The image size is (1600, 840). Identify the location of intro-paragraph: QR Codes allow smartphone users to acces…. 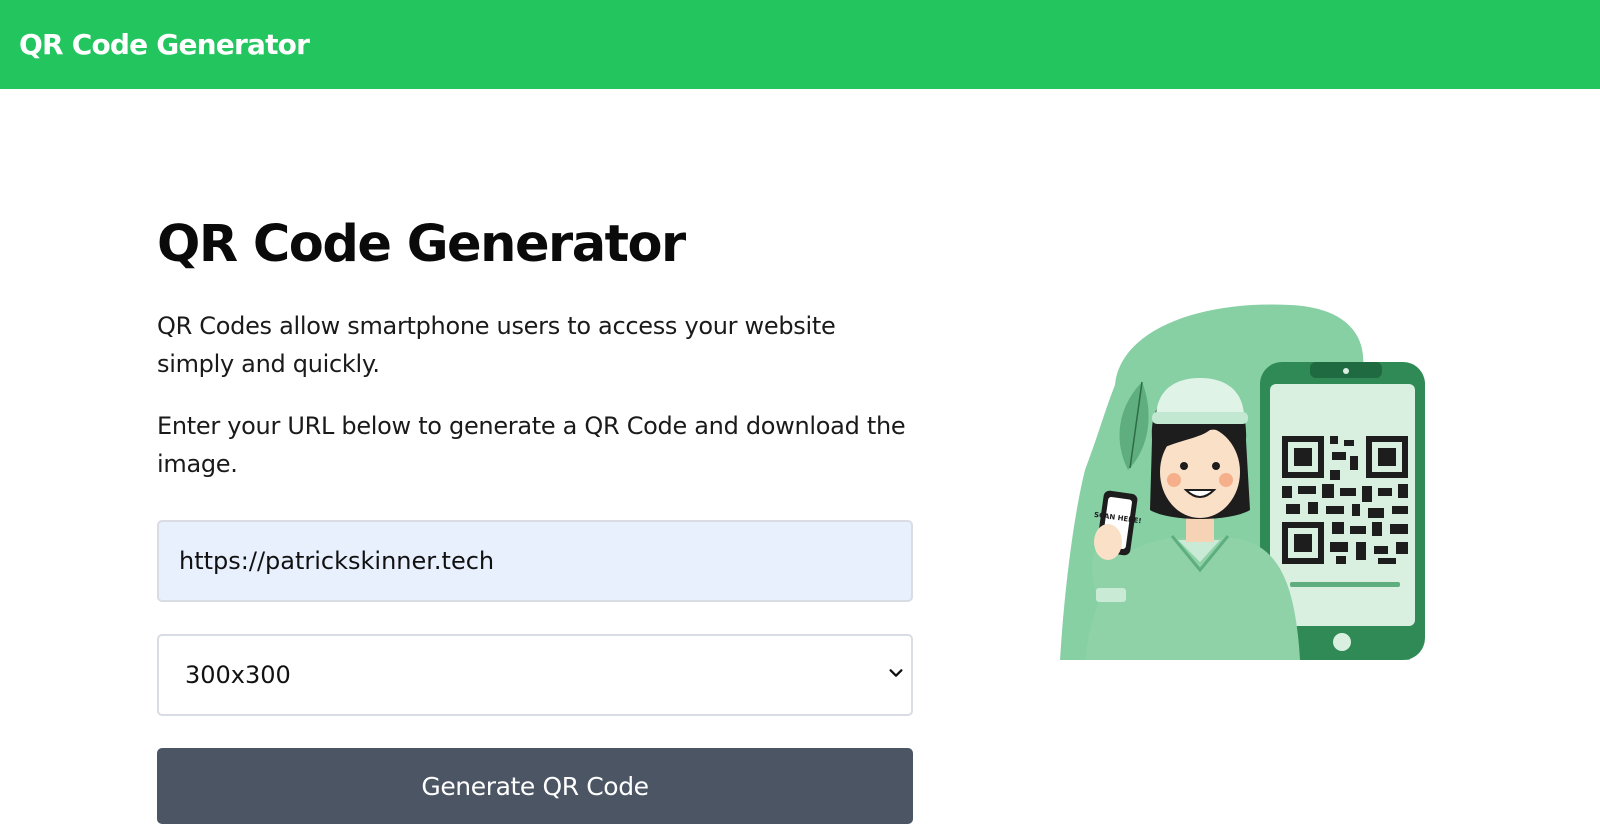
(496, 345).